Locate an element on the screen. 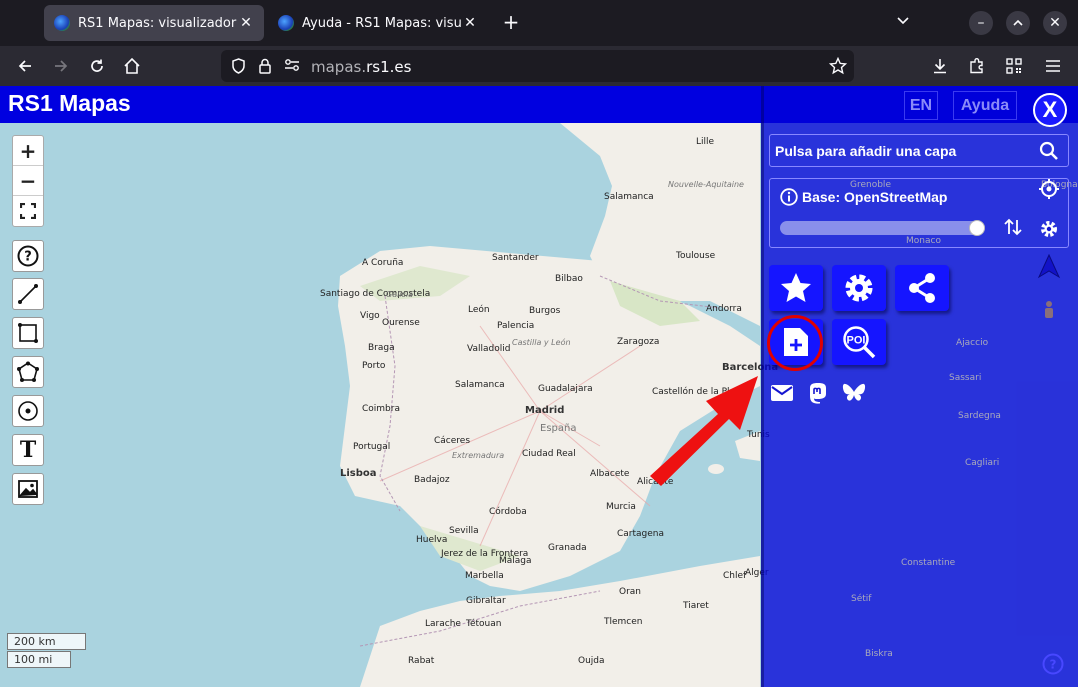 The width and height of the screenshot is (1078, 687). polygon-tool-button is located at coordinates (28, 372).